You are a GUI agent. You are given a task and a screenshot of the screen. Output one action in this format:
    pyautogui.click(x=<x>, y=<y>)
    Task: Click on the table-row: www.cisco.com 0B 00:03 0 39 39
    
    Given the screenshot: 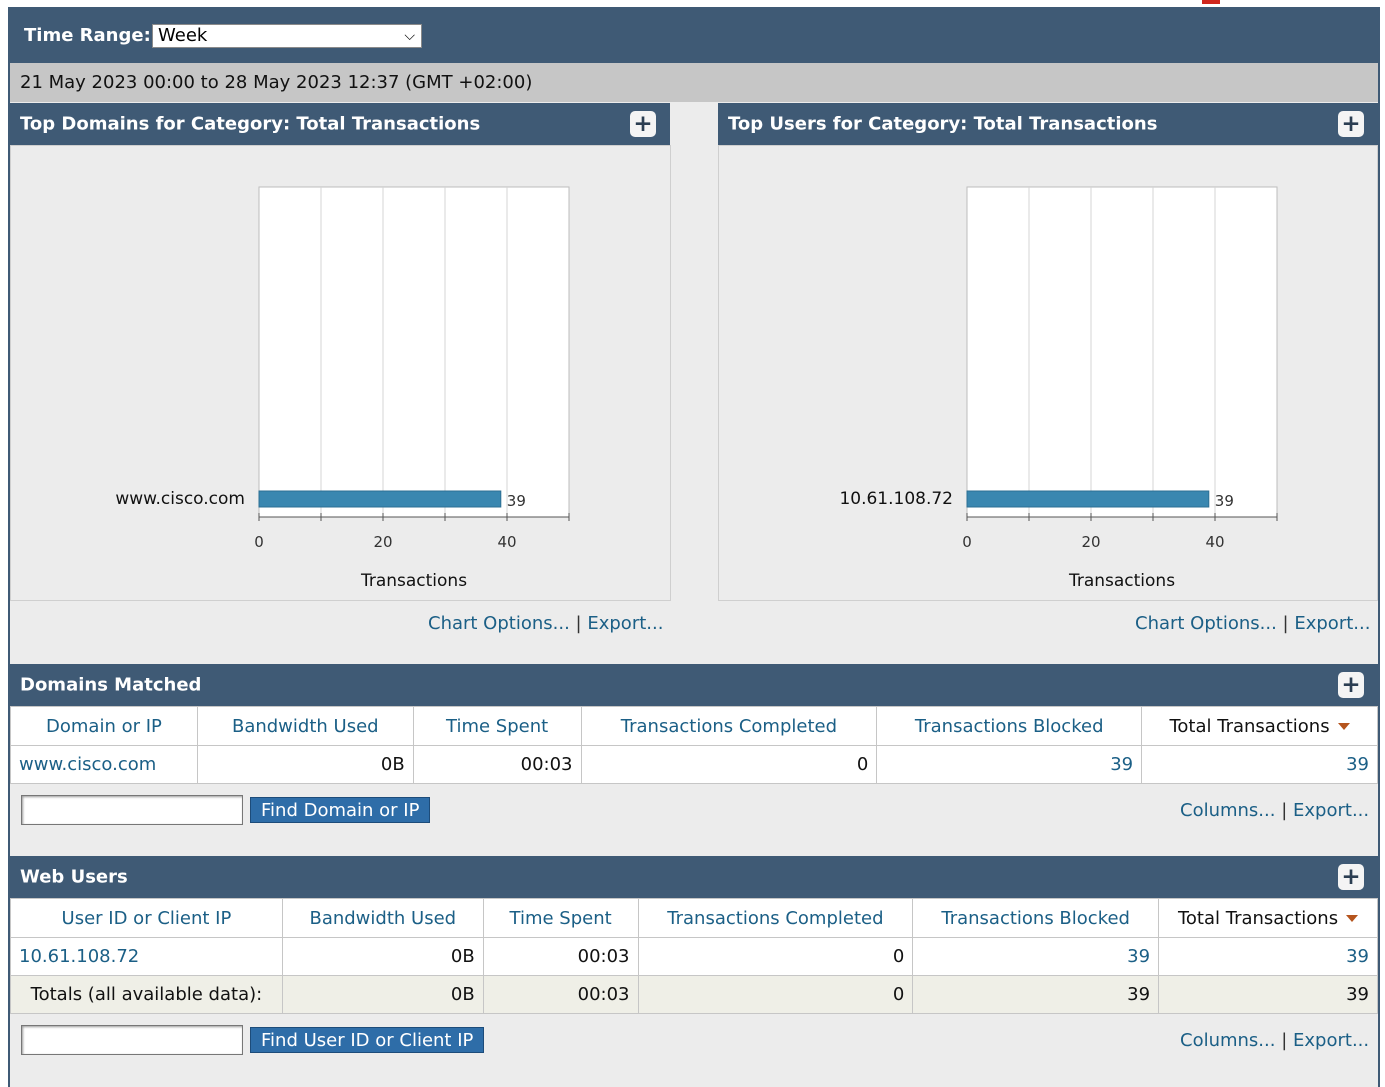 What is the action you would take?
    pyautogui.click(x=694, y=764)
    